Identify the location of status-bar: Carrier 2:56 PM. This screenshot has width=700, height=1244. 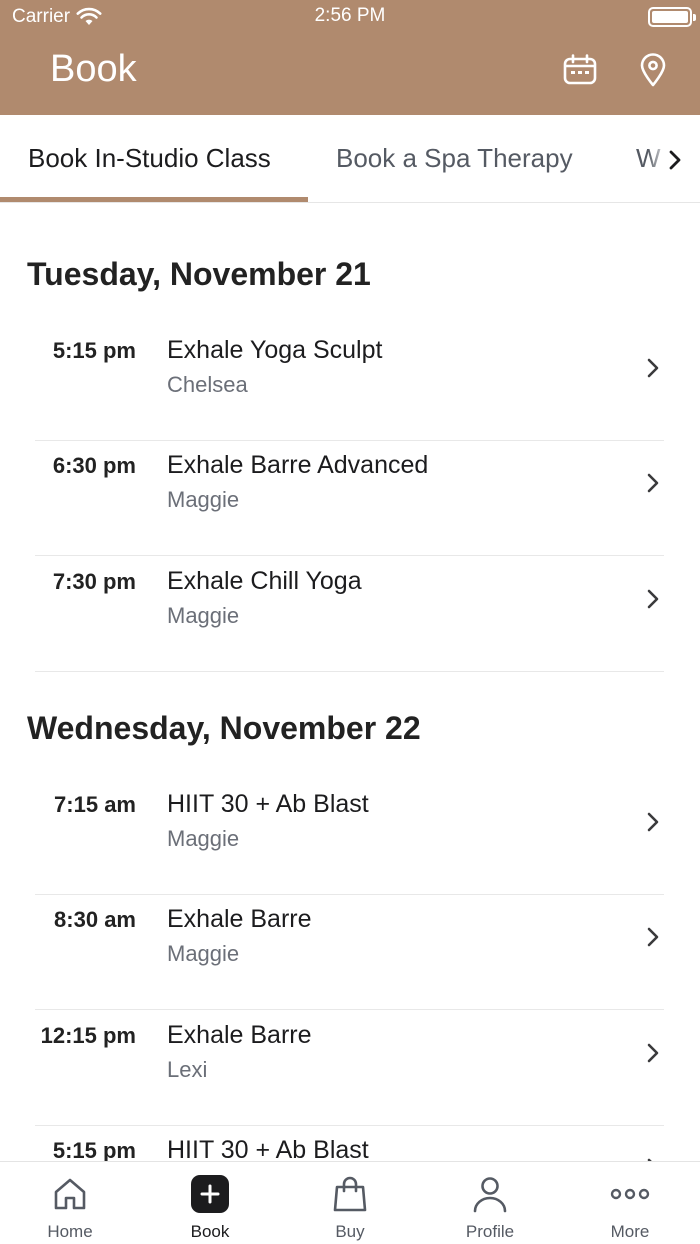
(350, 17).